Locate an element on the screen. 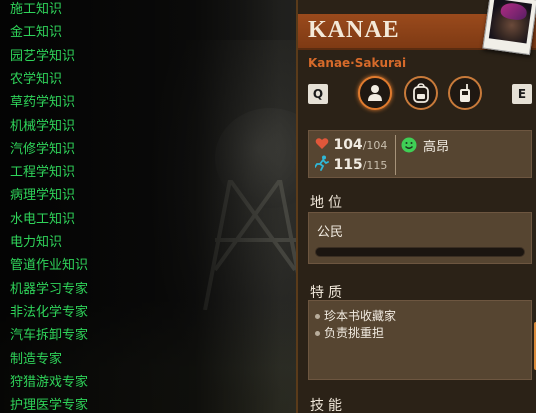 Image resolution: width=536 pixels, height=413 pixels. skill-list-item: 金工知识 is located at coordinates (36, 33).